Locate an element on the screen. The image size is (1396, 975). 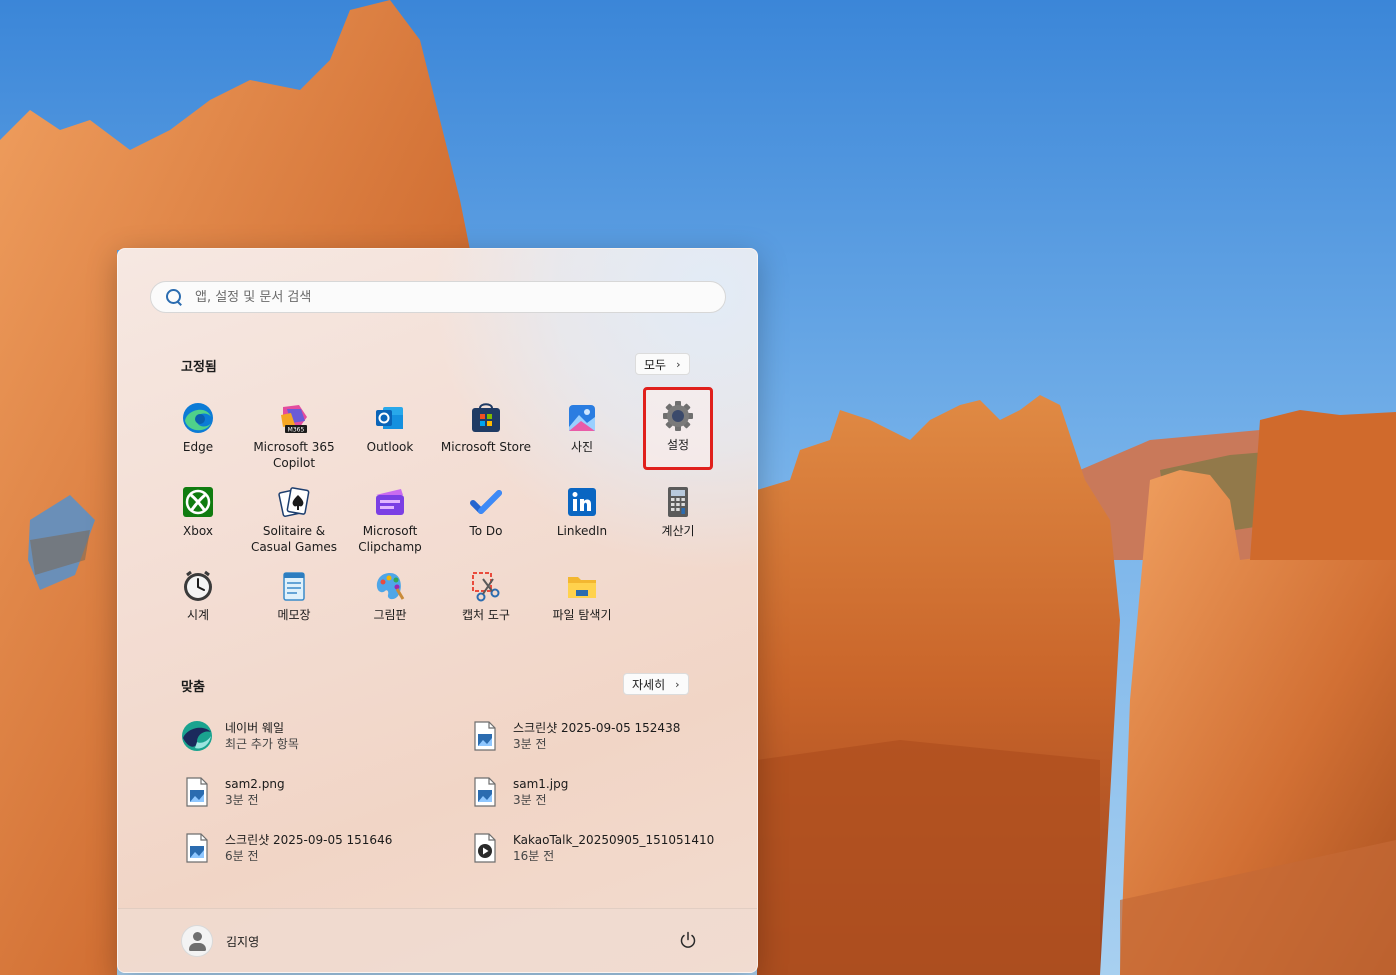
recommended-item: KakaoTalk_20250905_151051410 16분 전 is located at coordinates (591, 848).